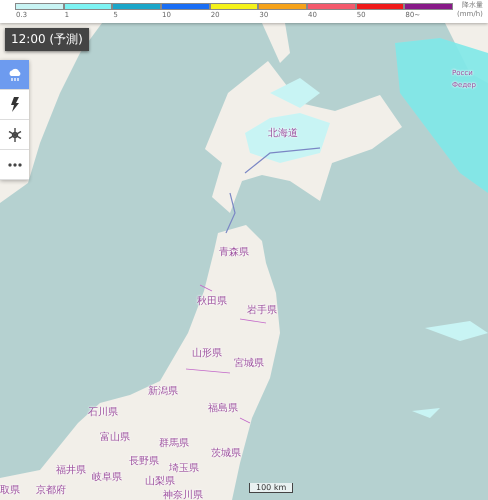 The height and width of the screenshot is (500, 488). What do you see at coordinates (271, 488) in the screenshot?
I see `scale-bar: 100 km` at bounding box center [271, 488].